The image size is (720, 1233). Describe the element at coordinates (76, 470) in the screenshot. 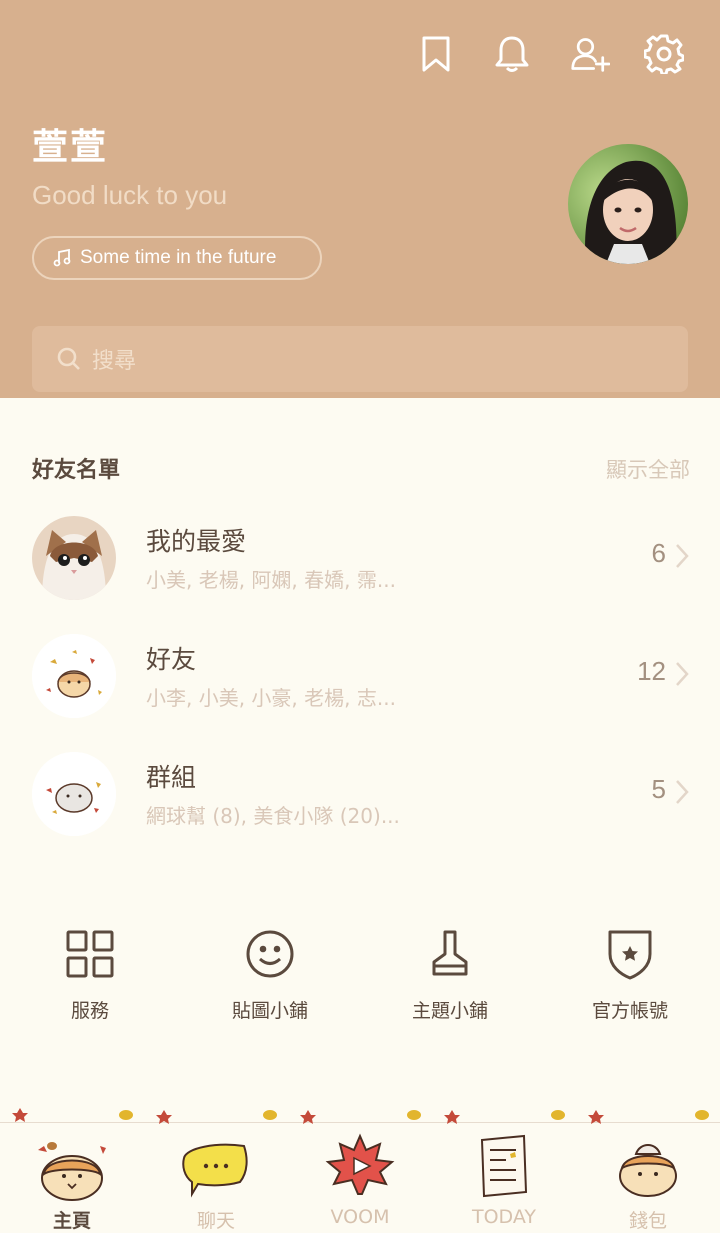

I see `friends-section-title: 好友名單` at that location.